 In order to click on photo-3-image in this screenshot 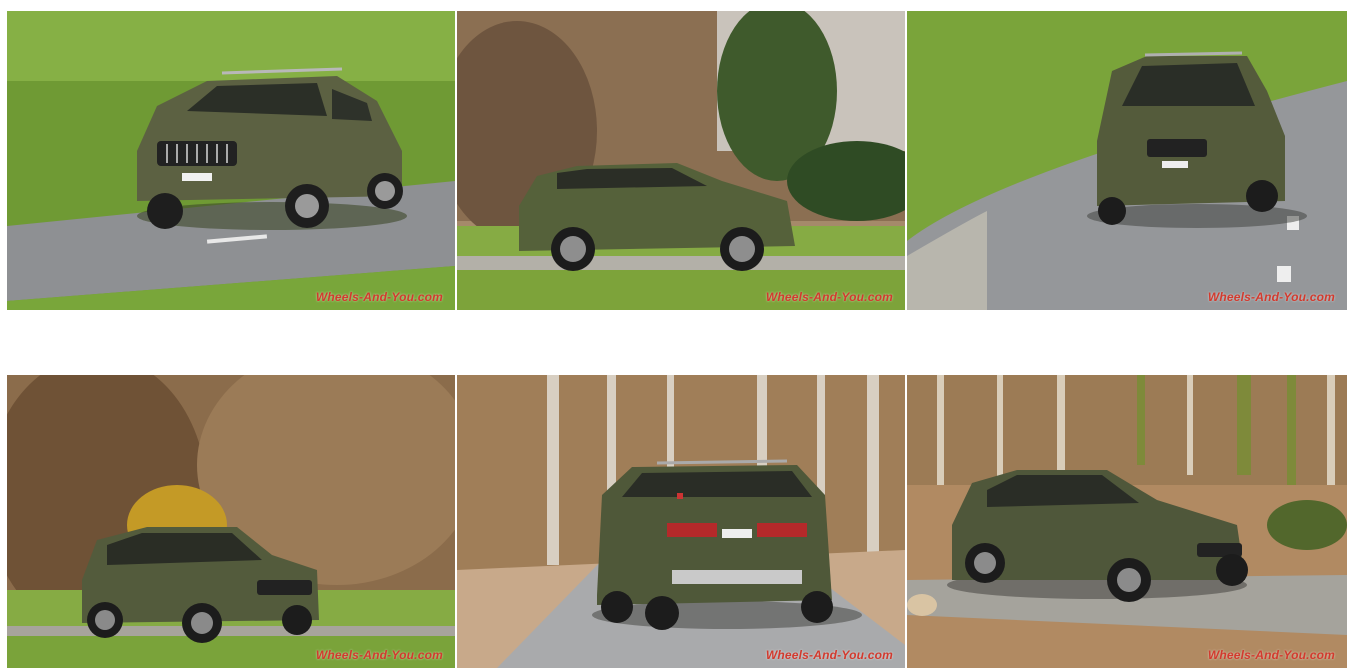, I will do `click(1127, 160)`.